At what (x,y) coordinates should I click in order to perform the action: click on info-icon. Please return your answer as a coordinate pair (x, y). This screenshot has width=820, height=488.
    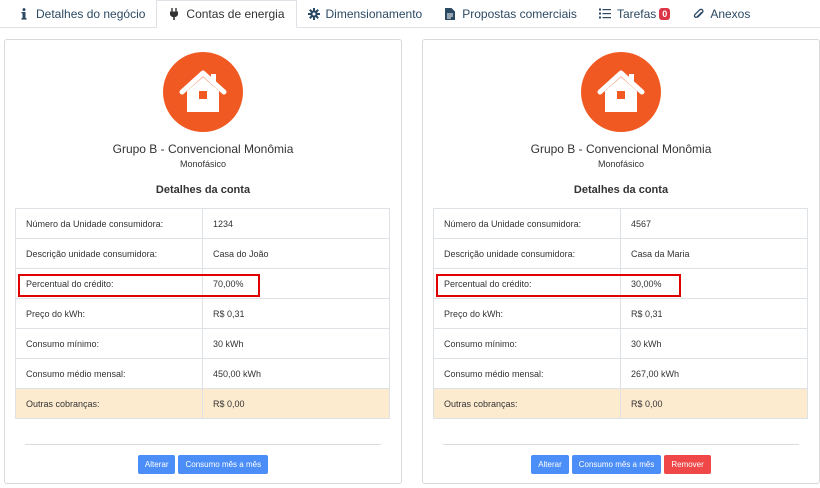
    Looking at the image, I should click on (24, 13).